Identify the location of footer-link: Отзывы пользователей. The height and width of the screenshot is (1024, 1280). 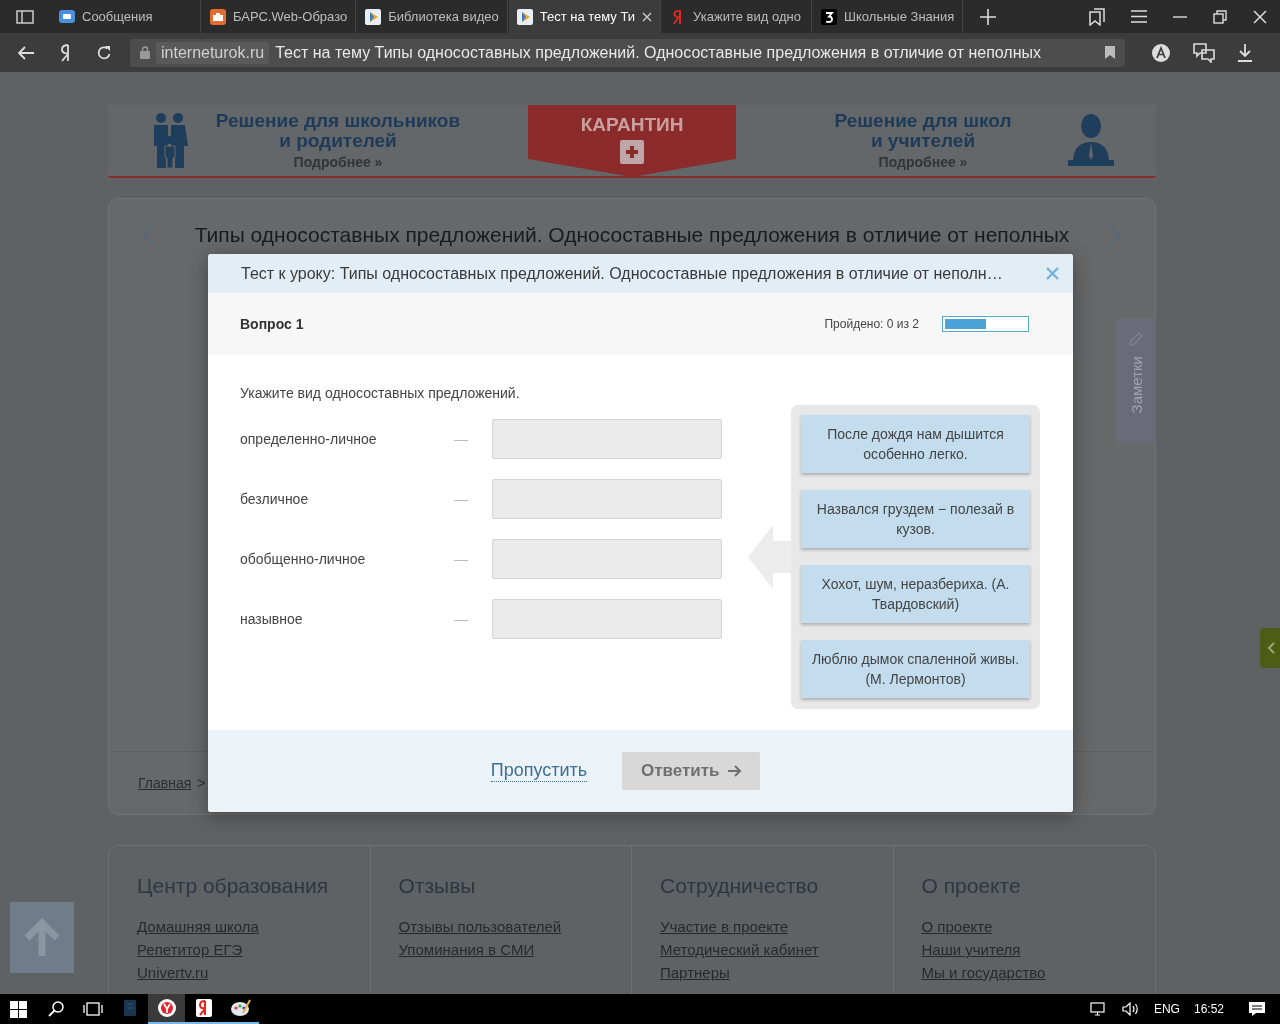
(500, 926).